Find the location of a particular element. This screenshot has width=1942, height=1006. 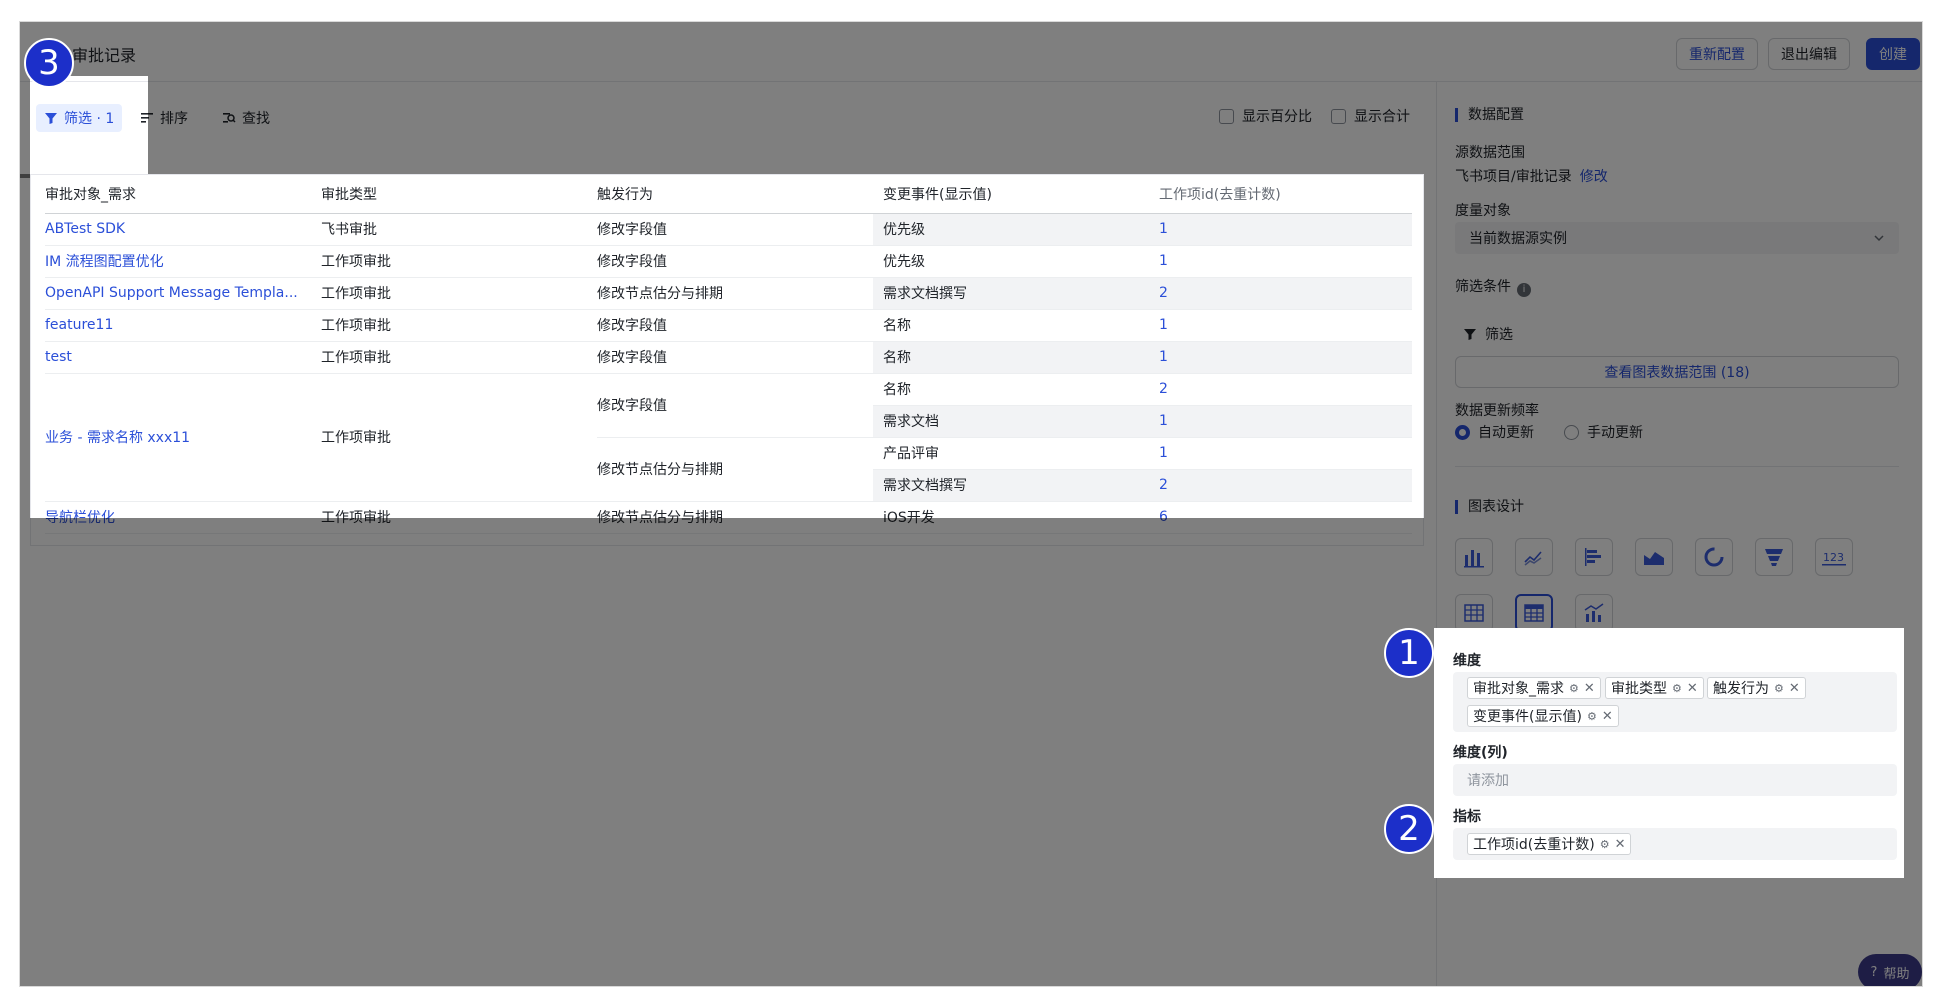

dimension-tag-label: 审批类型 is located at coordinates (1639, 689).